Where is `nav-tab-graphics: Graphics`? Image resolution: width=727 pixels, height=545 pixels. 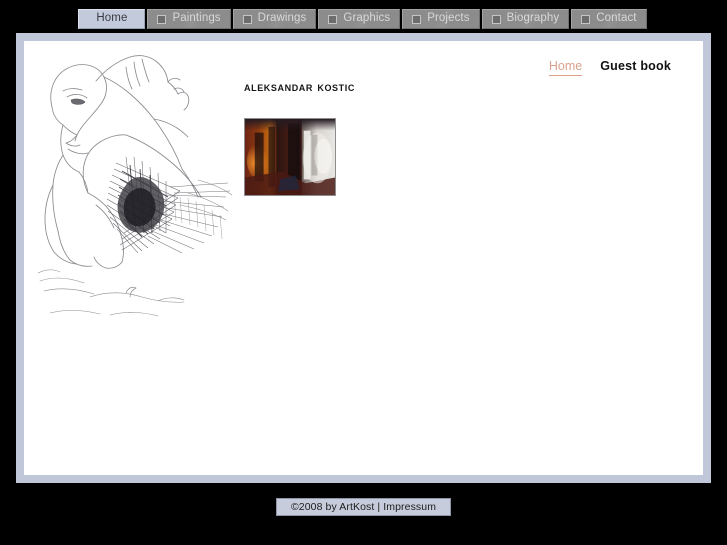 nav-tab-graphics: Graphics is located at coordinates (359, 19).